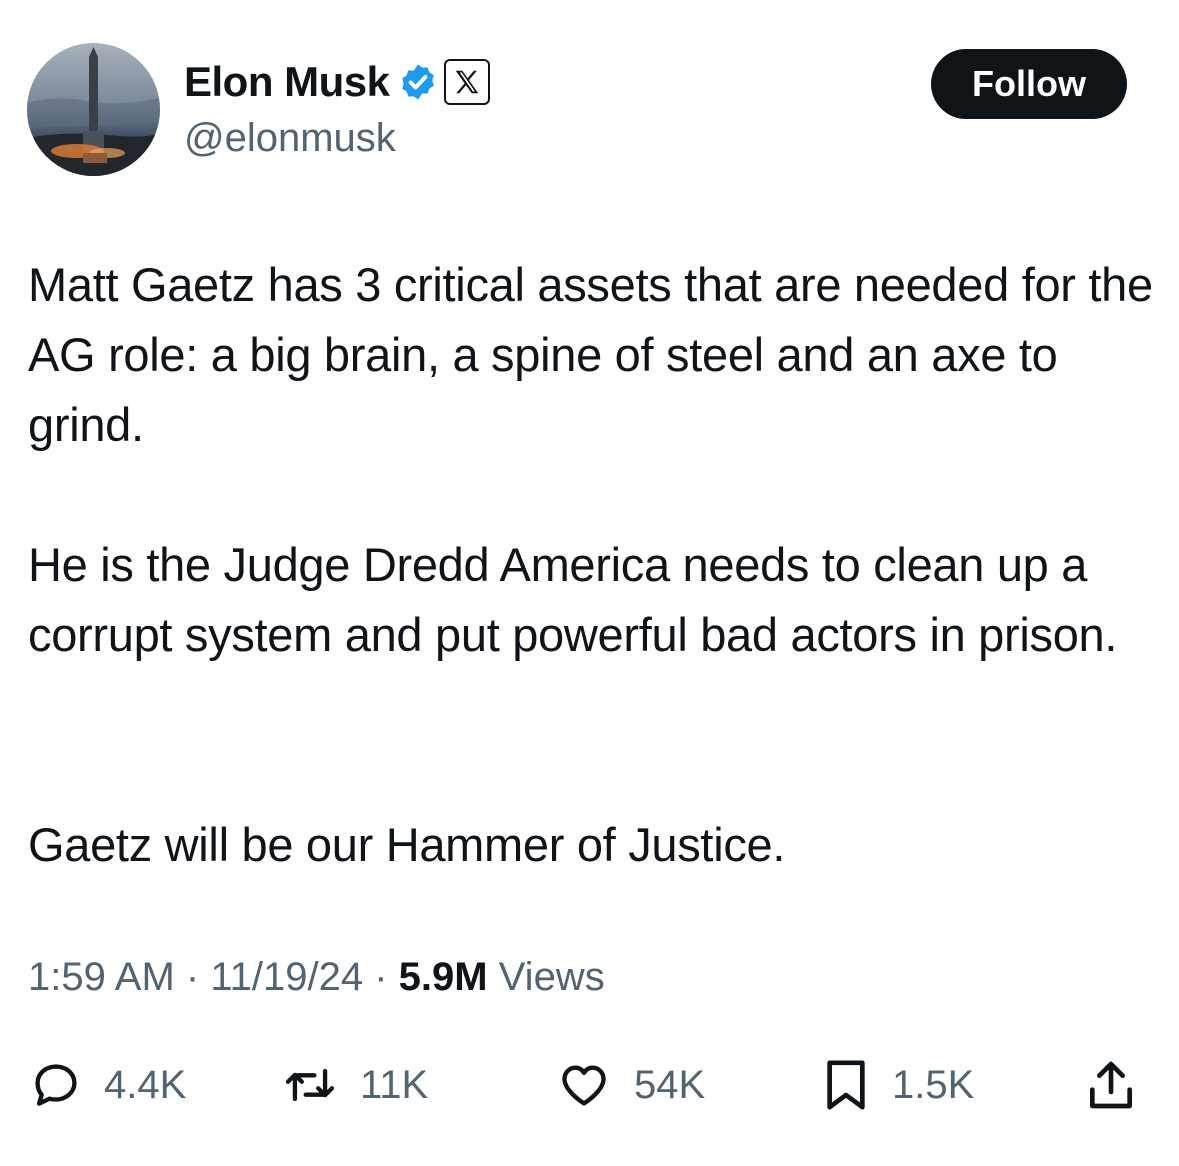 The image size is (1179, 1166). What do you see at coordinates (933, 1084) in the screenshot?
I see `bookmark-count: 1.5K` at bounding box center [933, 1084].